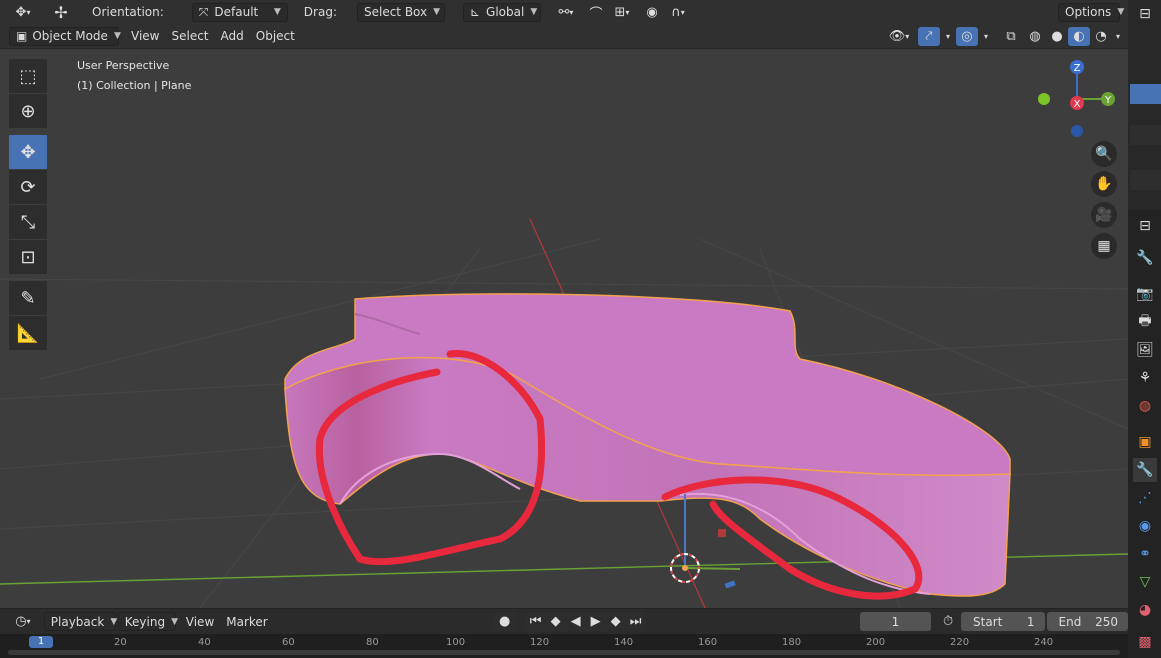  What do you see at coordinates (1078, 36) in the screenshot?
I see `material-shading-icon: ◐` at bounding box center [1078, 36].